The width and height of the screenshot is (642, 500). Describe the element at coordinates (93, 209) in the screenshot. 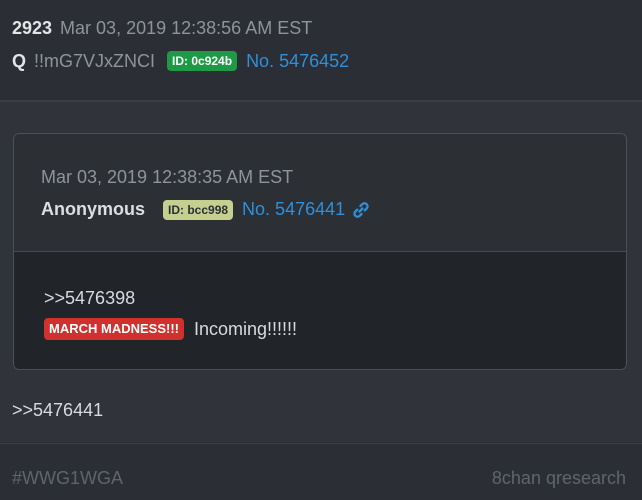

I see `quoted-author-name: Anonymous` at that location.